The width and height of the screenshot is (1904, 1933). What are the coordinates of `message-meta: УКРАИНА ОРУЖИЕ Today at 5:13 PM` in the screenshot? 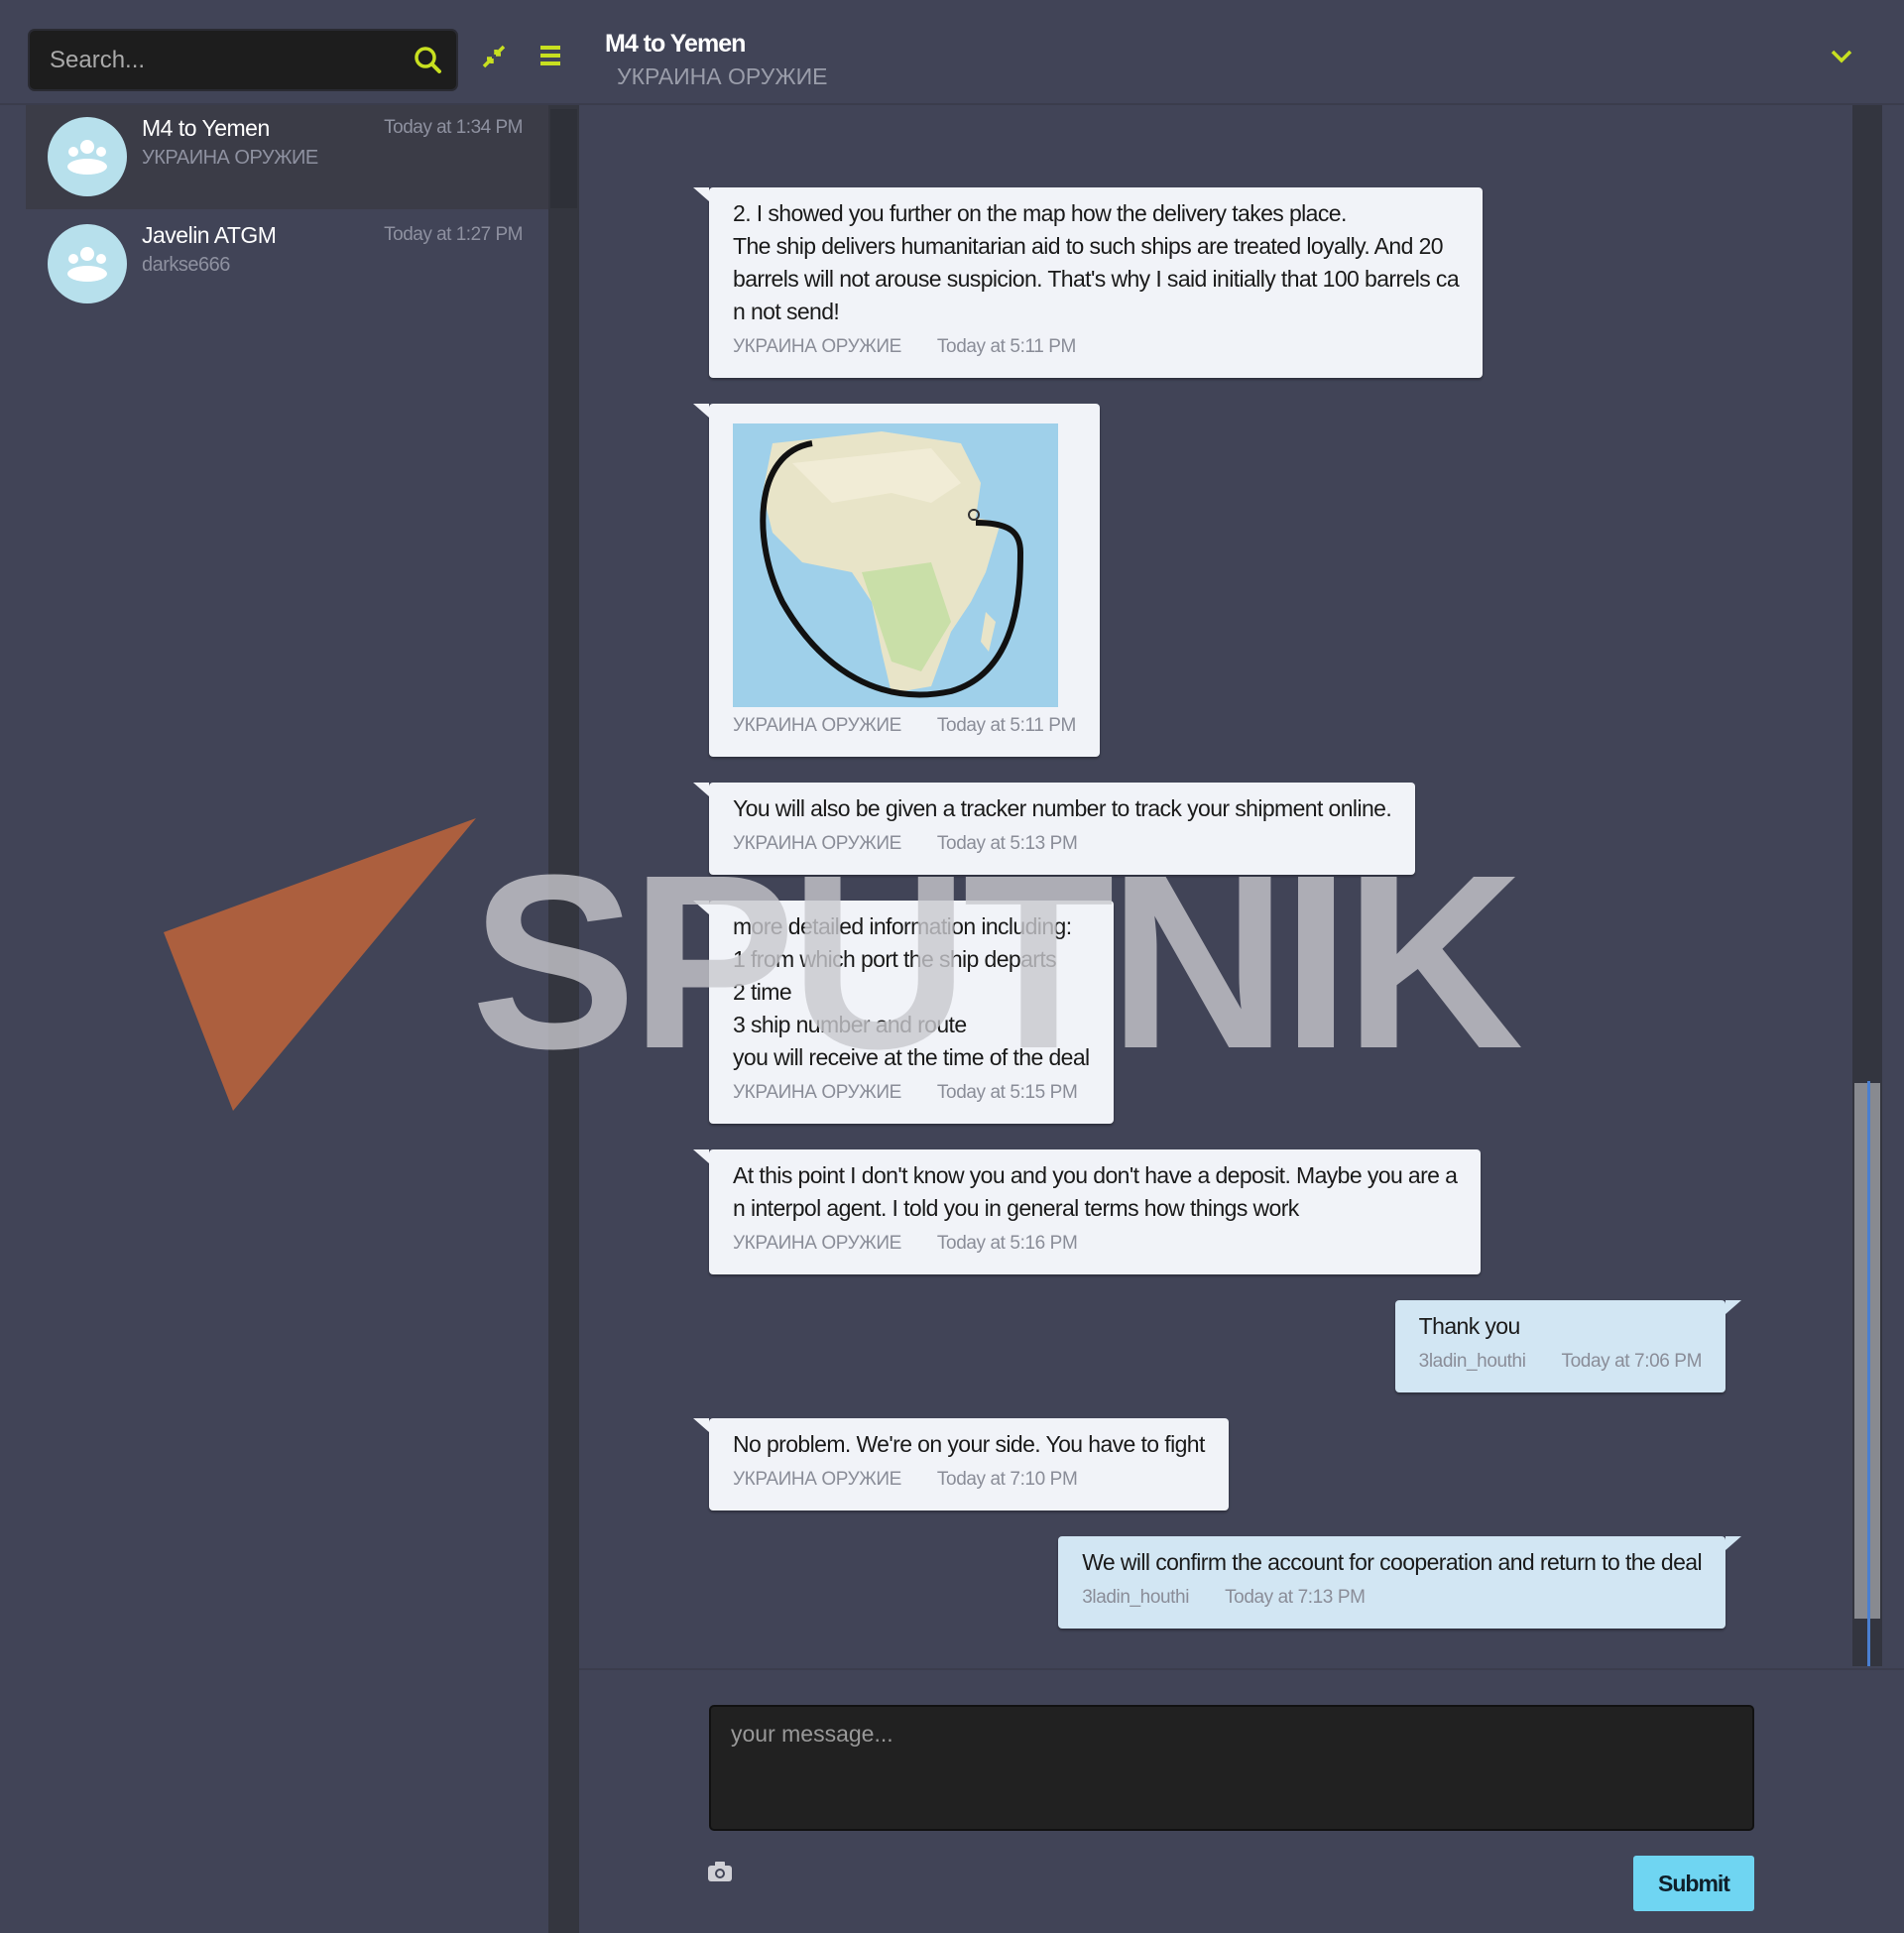 It's located at (1062, 844).